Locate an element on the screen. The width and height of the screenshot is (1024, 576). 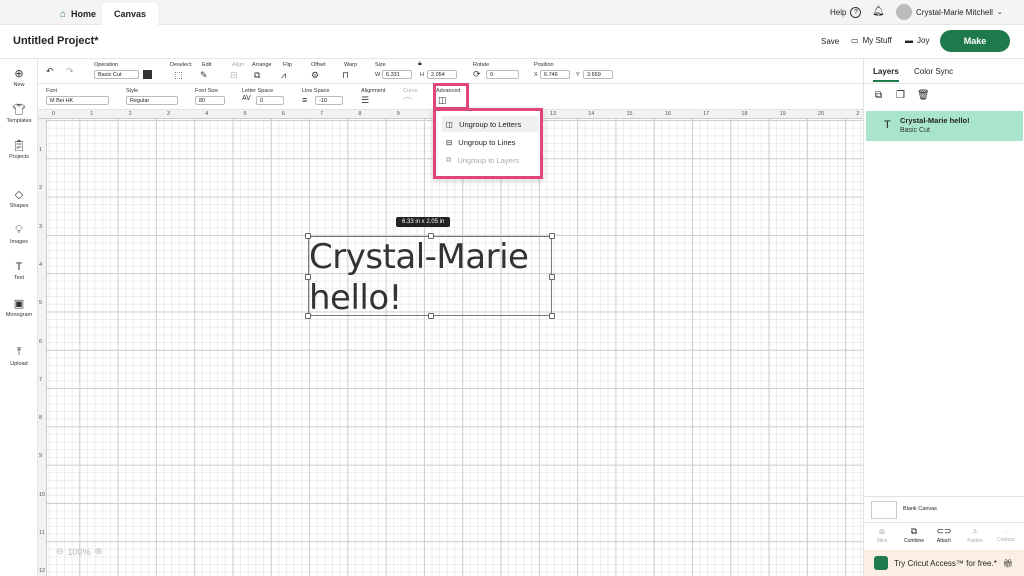
font-size-input: 80 is located at coordinates (210, 100).